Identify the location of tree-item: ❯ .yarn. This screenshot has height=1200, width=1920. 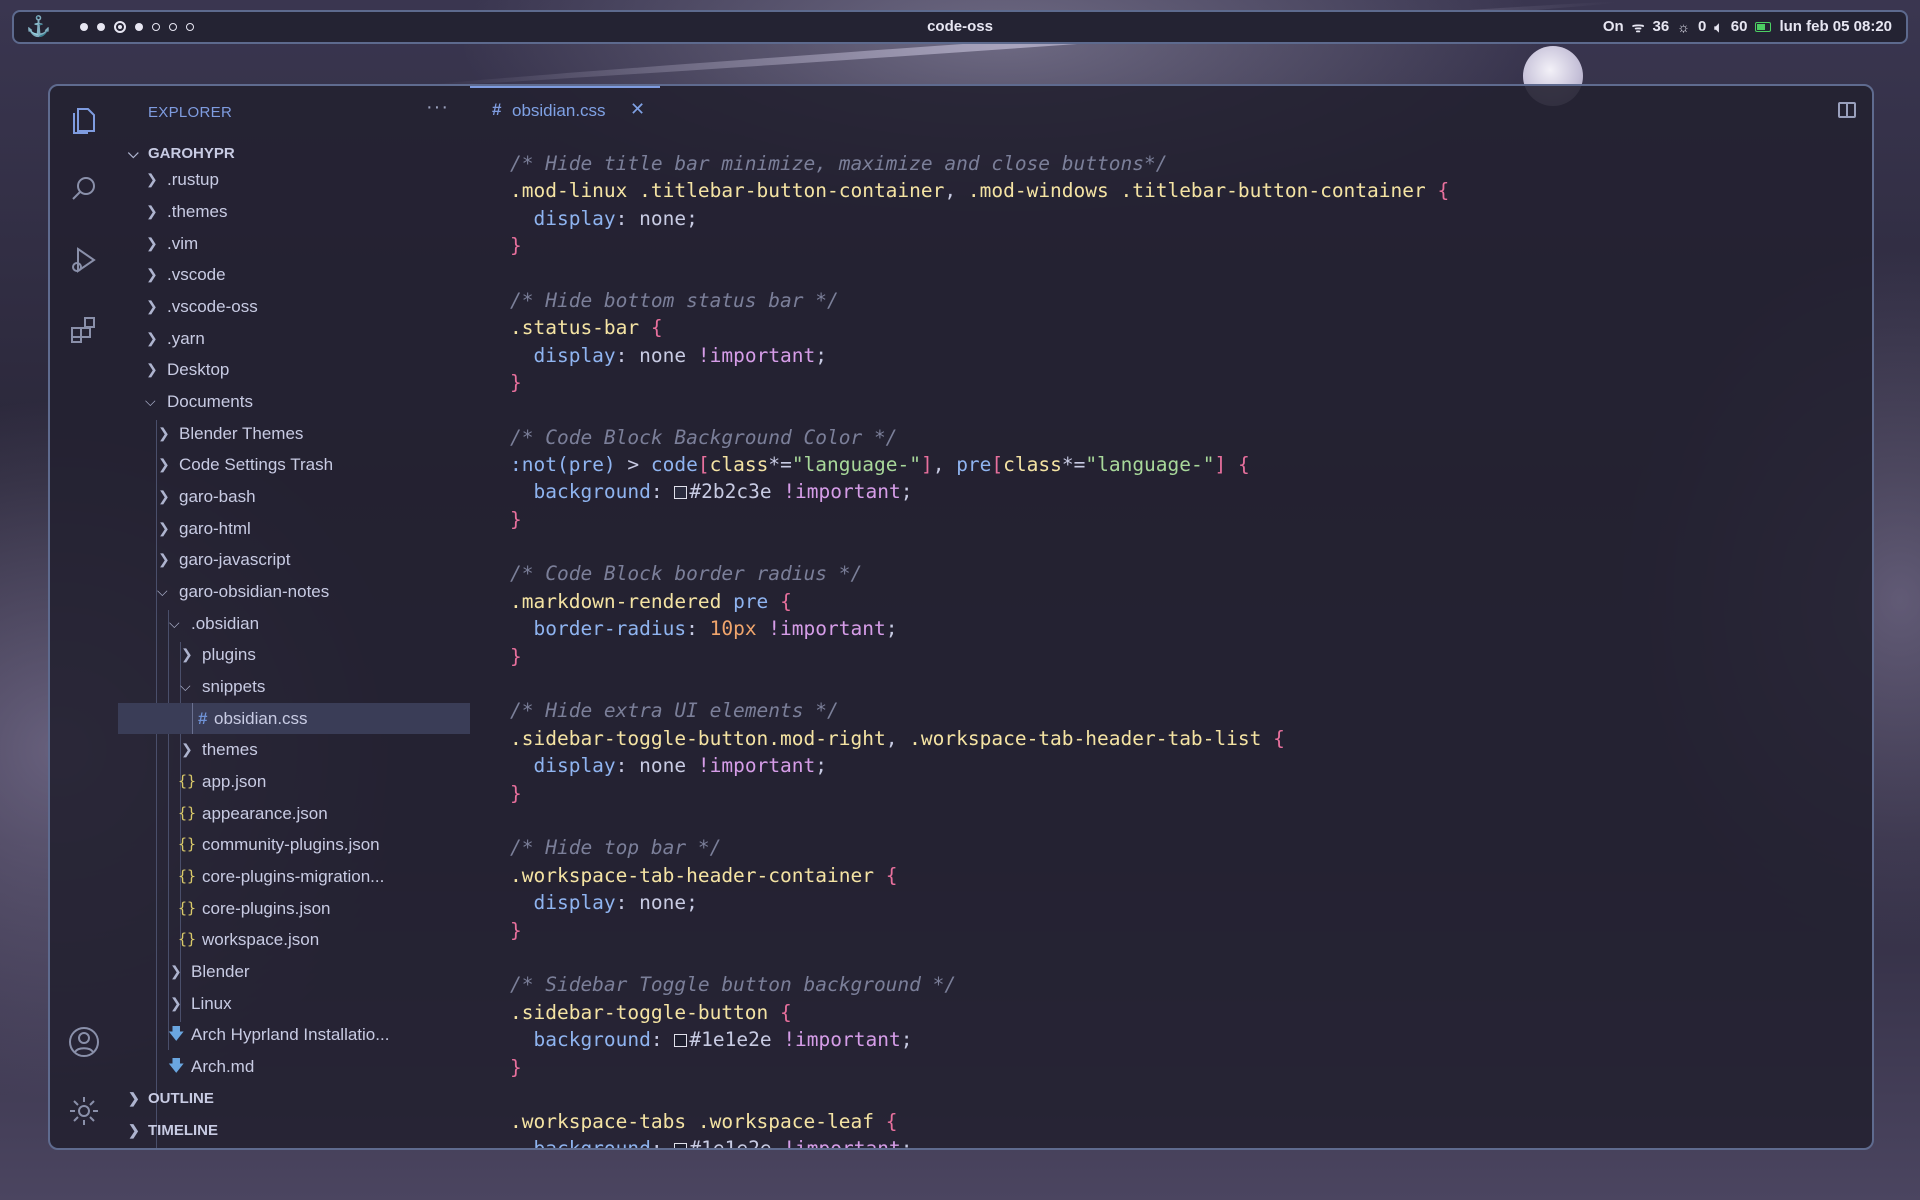
(294, 338).